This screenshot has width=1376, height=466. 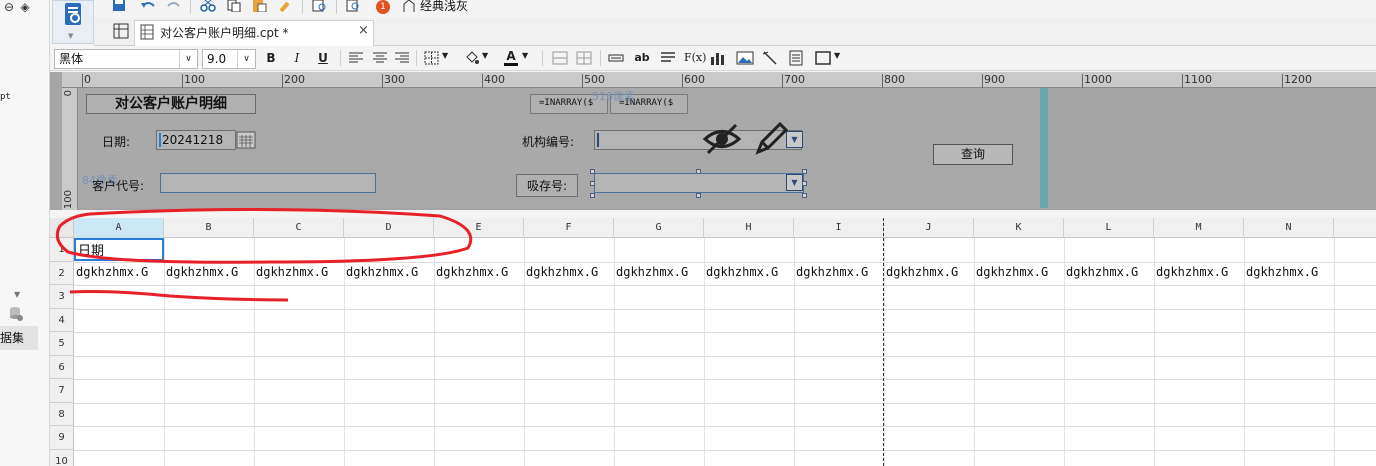 What do you see at coordinates (118, 185) in the screenshot?
I see `customer-code-label: 客户代号:` at bounding box center [118, 185].